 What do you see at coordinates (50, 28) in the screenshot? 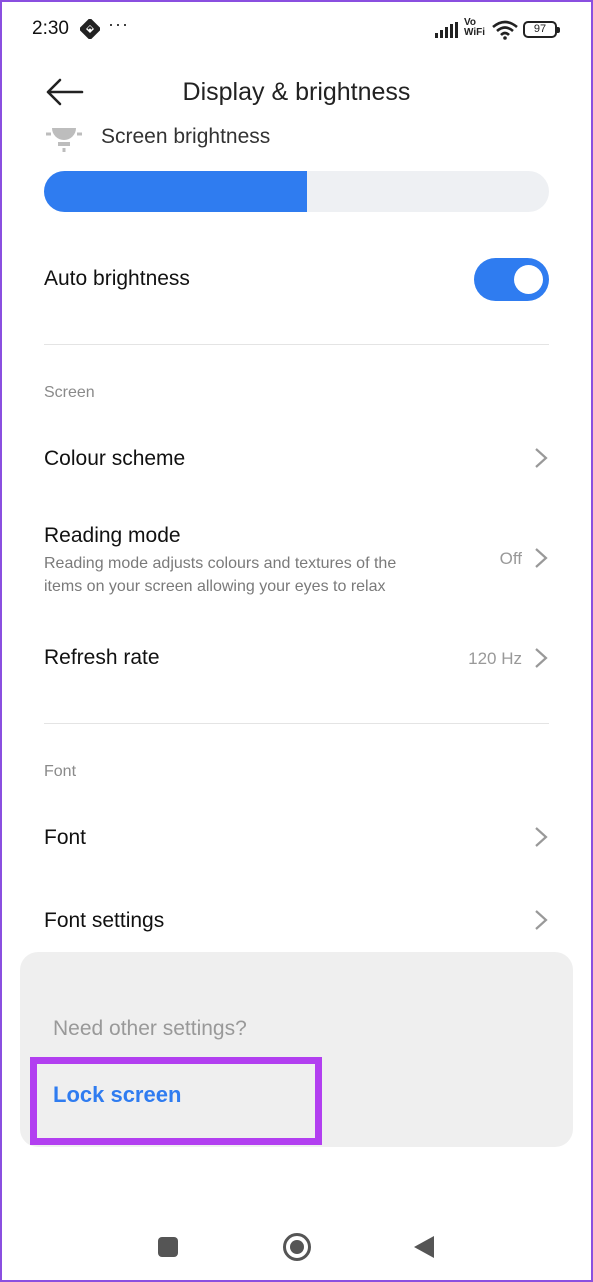
I see `status-time: 2:30` at bounding box center [50, 28].